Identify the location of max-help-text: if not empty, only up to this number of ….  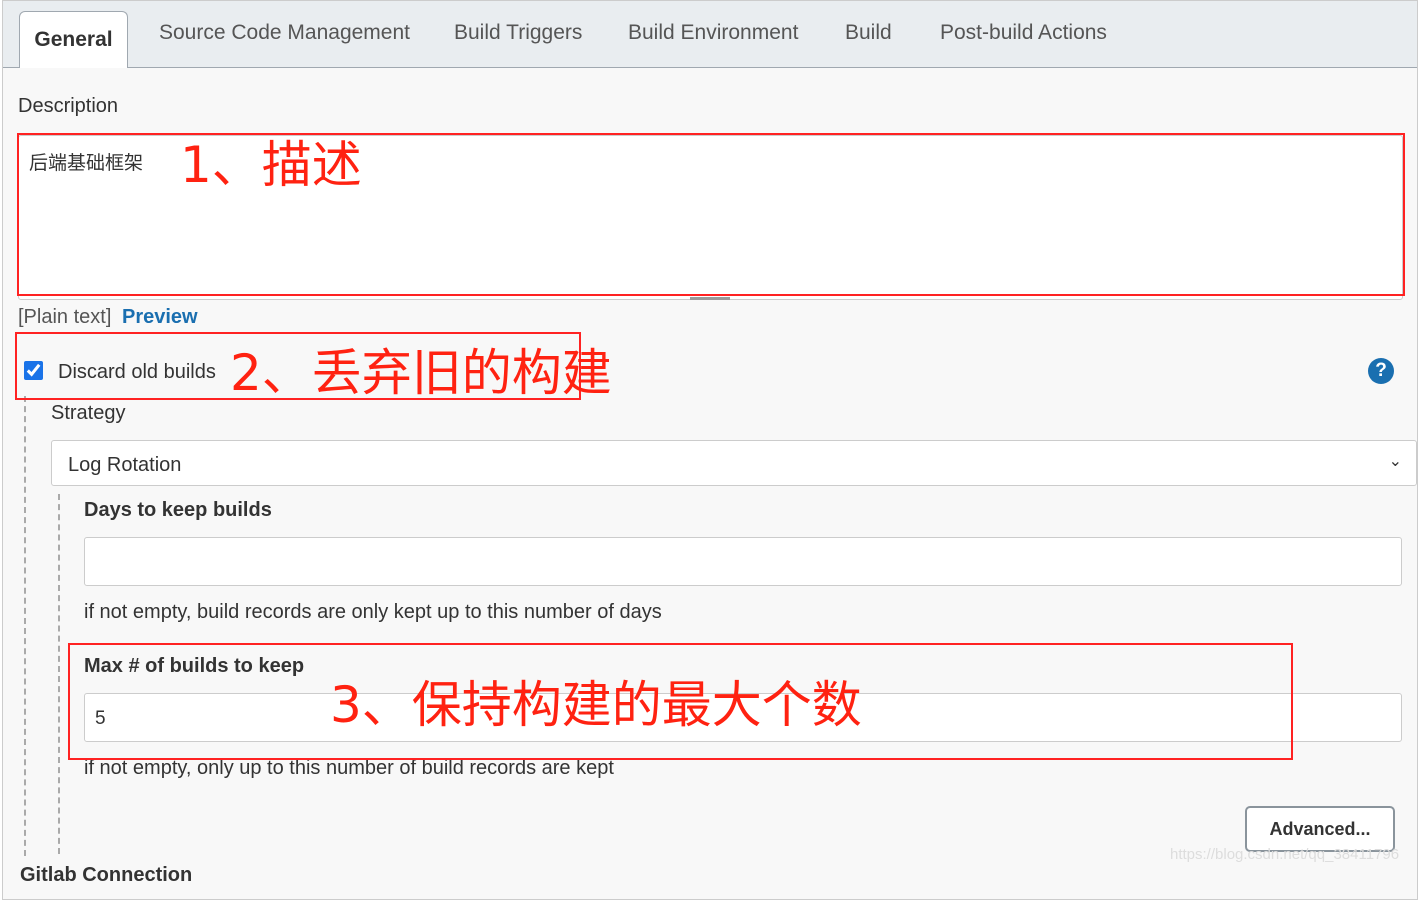
(349, 768).